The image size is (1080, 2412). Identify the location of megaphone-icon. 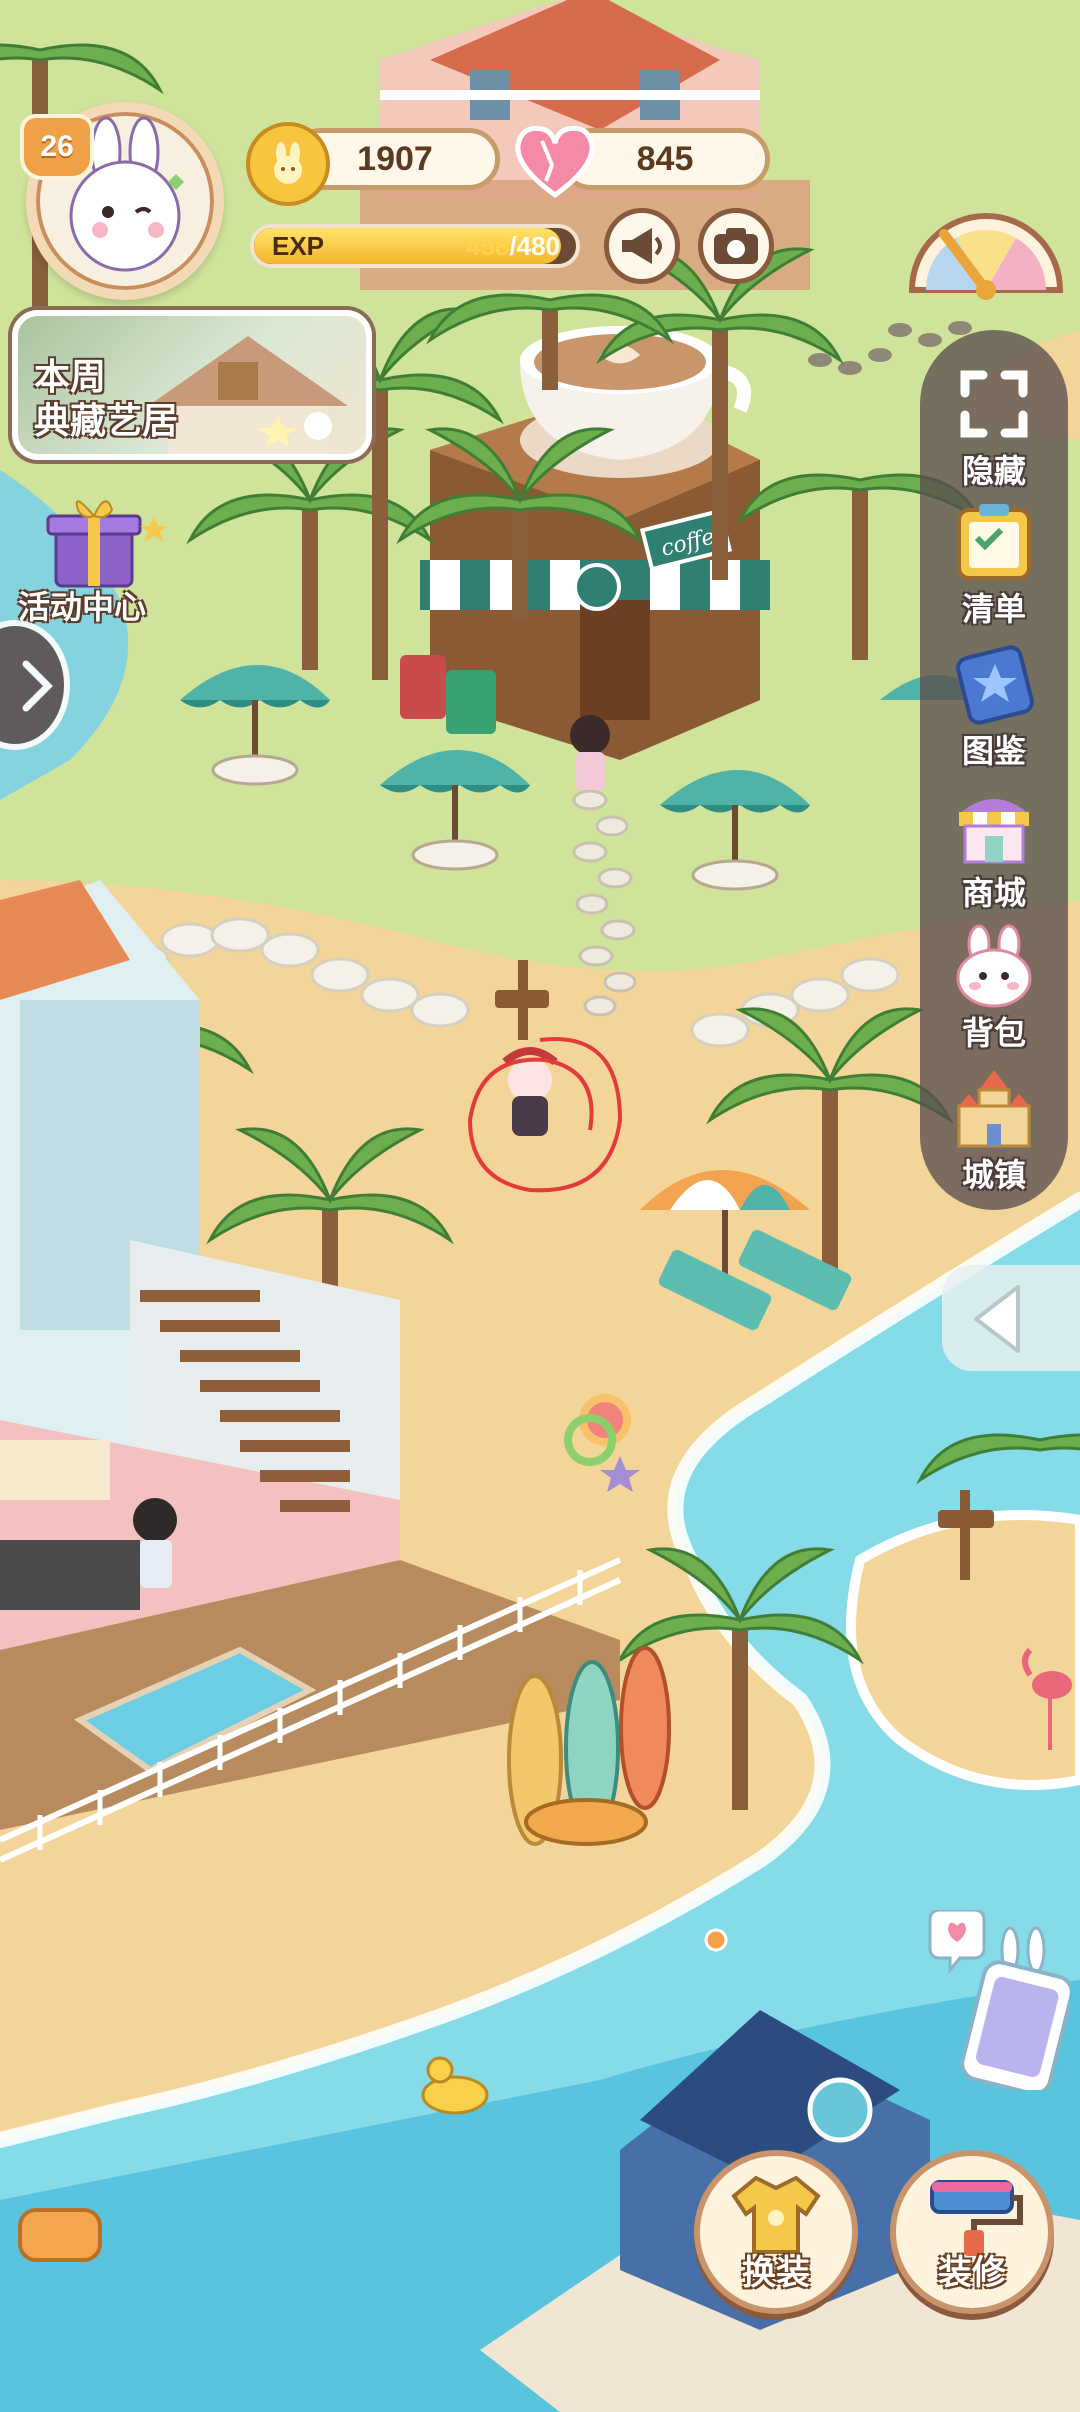
(642, 246).